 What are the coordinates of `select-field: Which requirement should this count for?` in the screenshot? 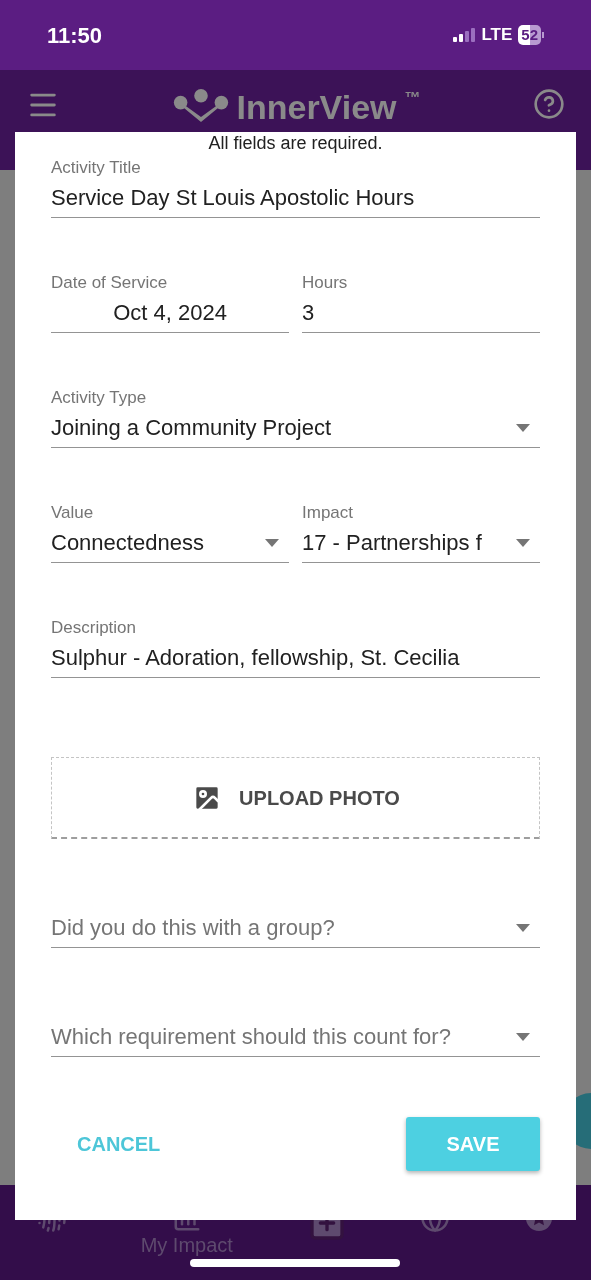 It's located at (295, 1037).